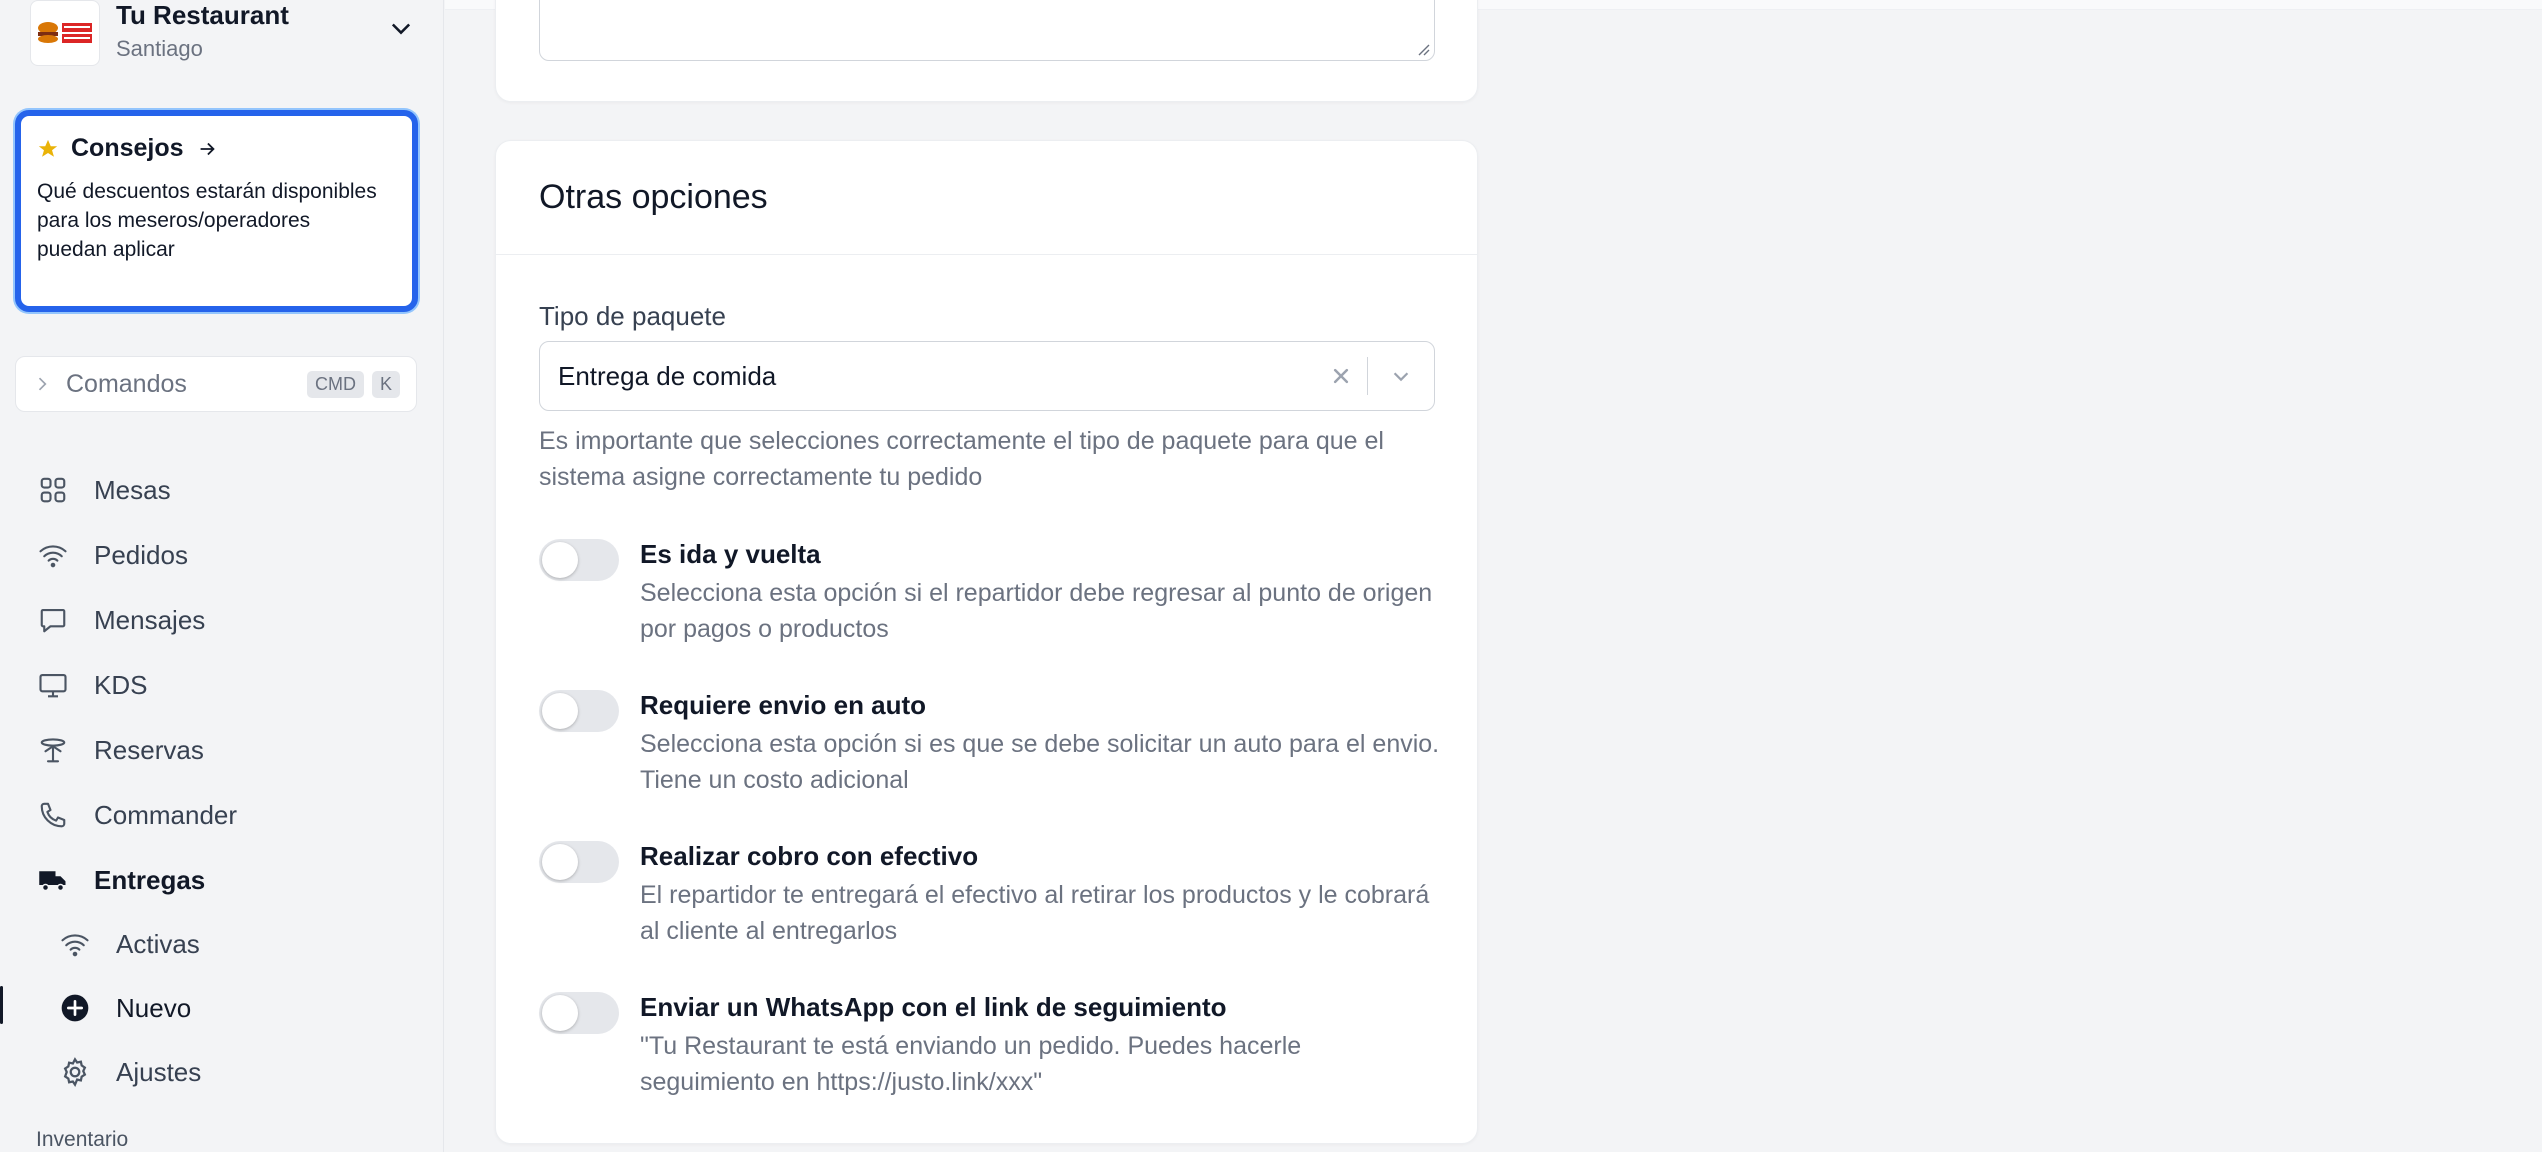 The height and width of the screenshot is (1152, 2542). What do you see at coordinates (53, 490) in the screenshot?
I see `grid-icon` at bounding box center [53, 490].